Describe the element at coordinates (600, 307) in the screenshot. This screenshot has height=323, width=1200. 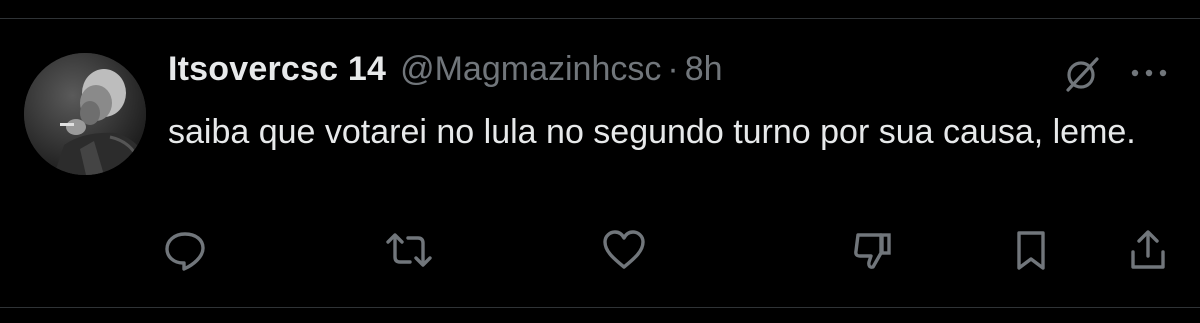
I see `bottom-divider` at that location.